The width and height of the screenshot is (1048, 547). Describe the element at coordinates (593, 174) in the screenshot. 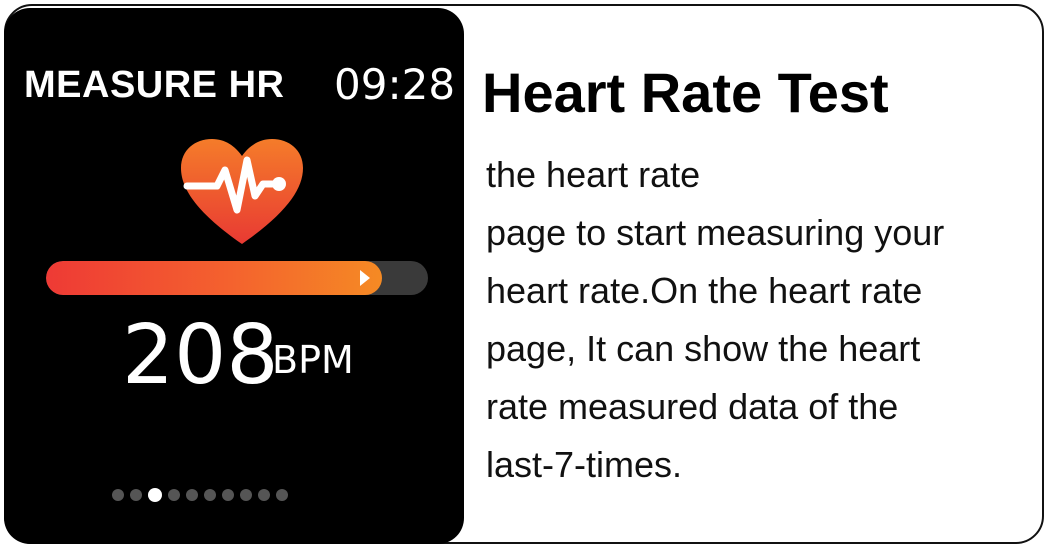

I see `description-line: the heart rate` at that location.